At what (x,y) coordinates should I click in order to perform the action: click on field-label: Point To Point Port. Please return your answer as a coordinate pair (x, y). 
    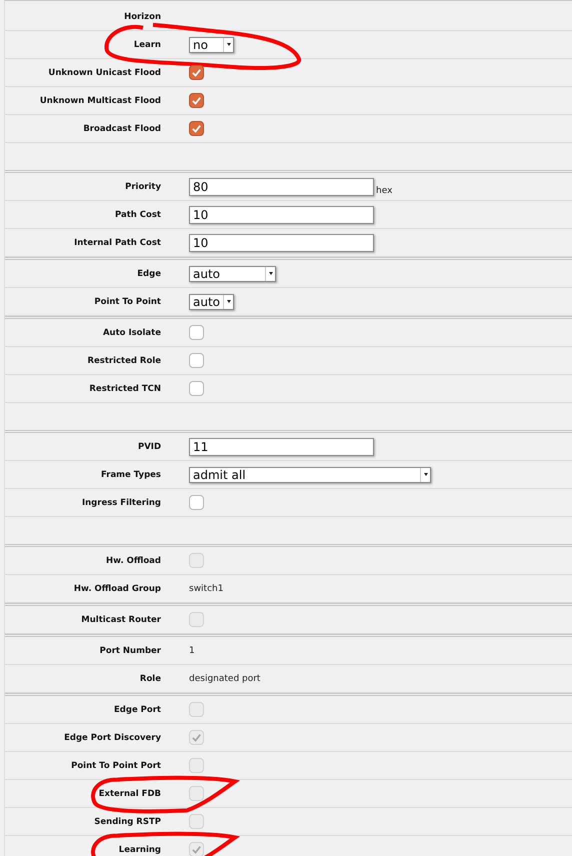
    Looking at the image, I should click on (115, 765).